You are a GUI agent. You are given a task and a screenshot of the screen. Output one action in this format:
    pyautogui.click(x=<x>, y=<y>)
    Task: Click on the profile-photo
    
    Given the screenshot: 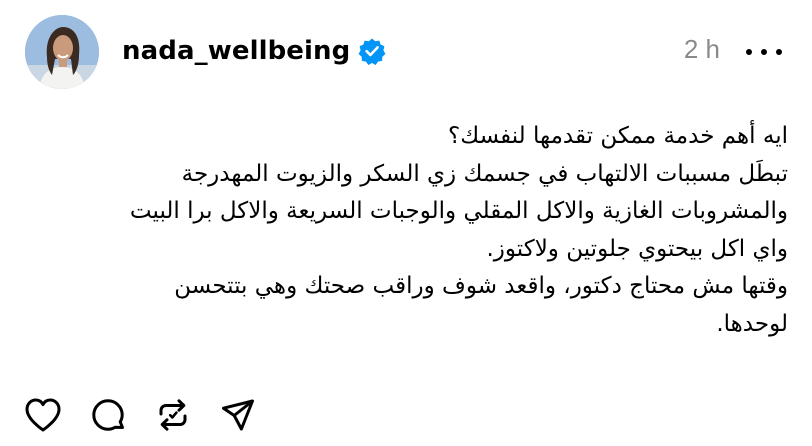 What is the action you would take?
    pyautogui.click(x=62, y=52)
    